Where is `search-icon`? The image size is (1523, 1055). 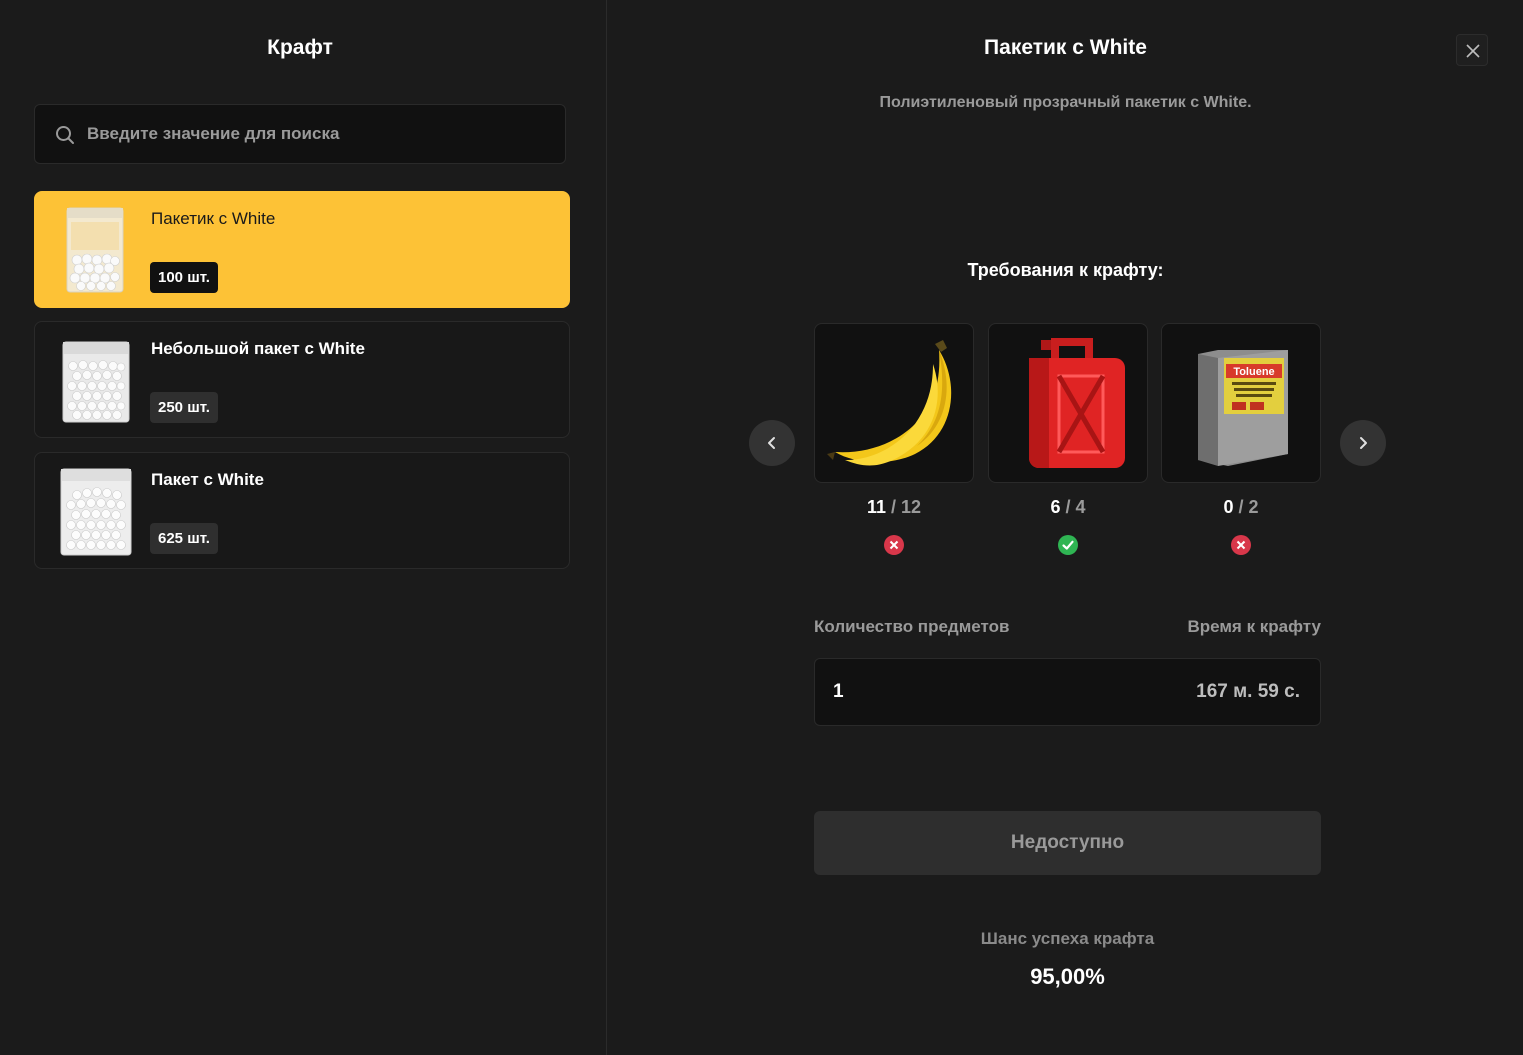
search-icon is located at coordinates (65, 135).